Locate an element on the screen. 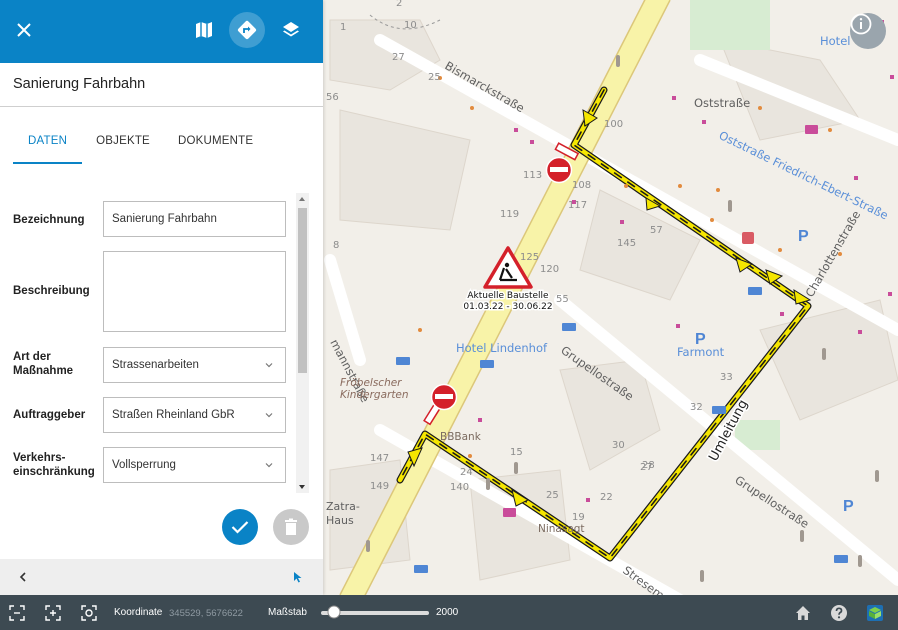  layers-button is located at coordinates (291, 30).